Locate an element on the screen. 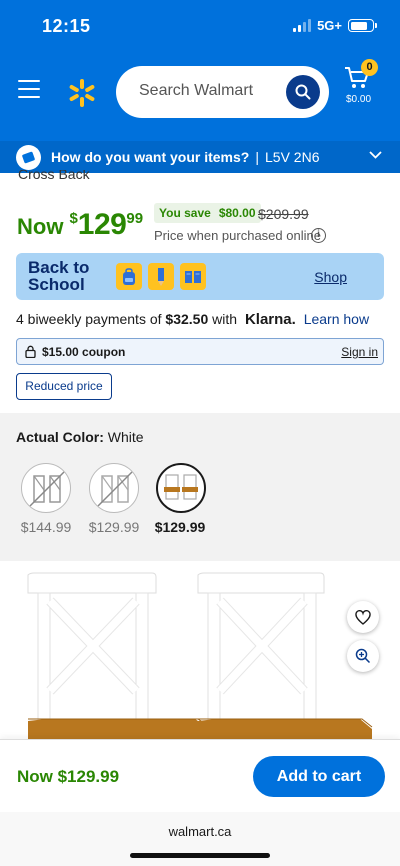  price-cents: 99 is located at coordinates (135, 218).